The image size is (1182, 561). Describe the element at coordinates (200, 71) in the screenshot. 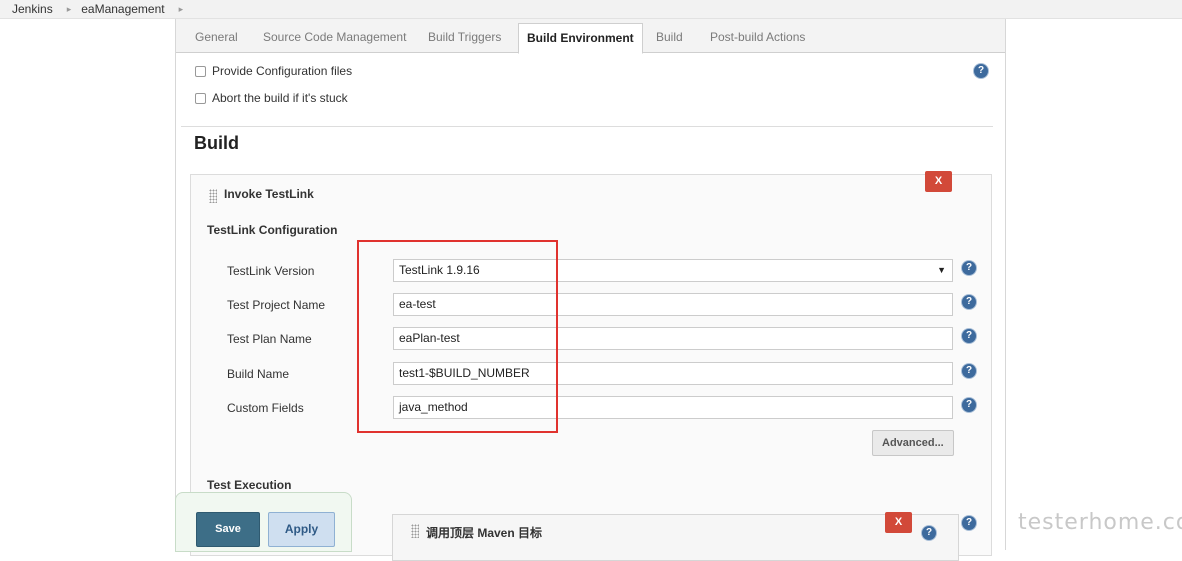

I see `provide-config-files-checkbox` at that location.